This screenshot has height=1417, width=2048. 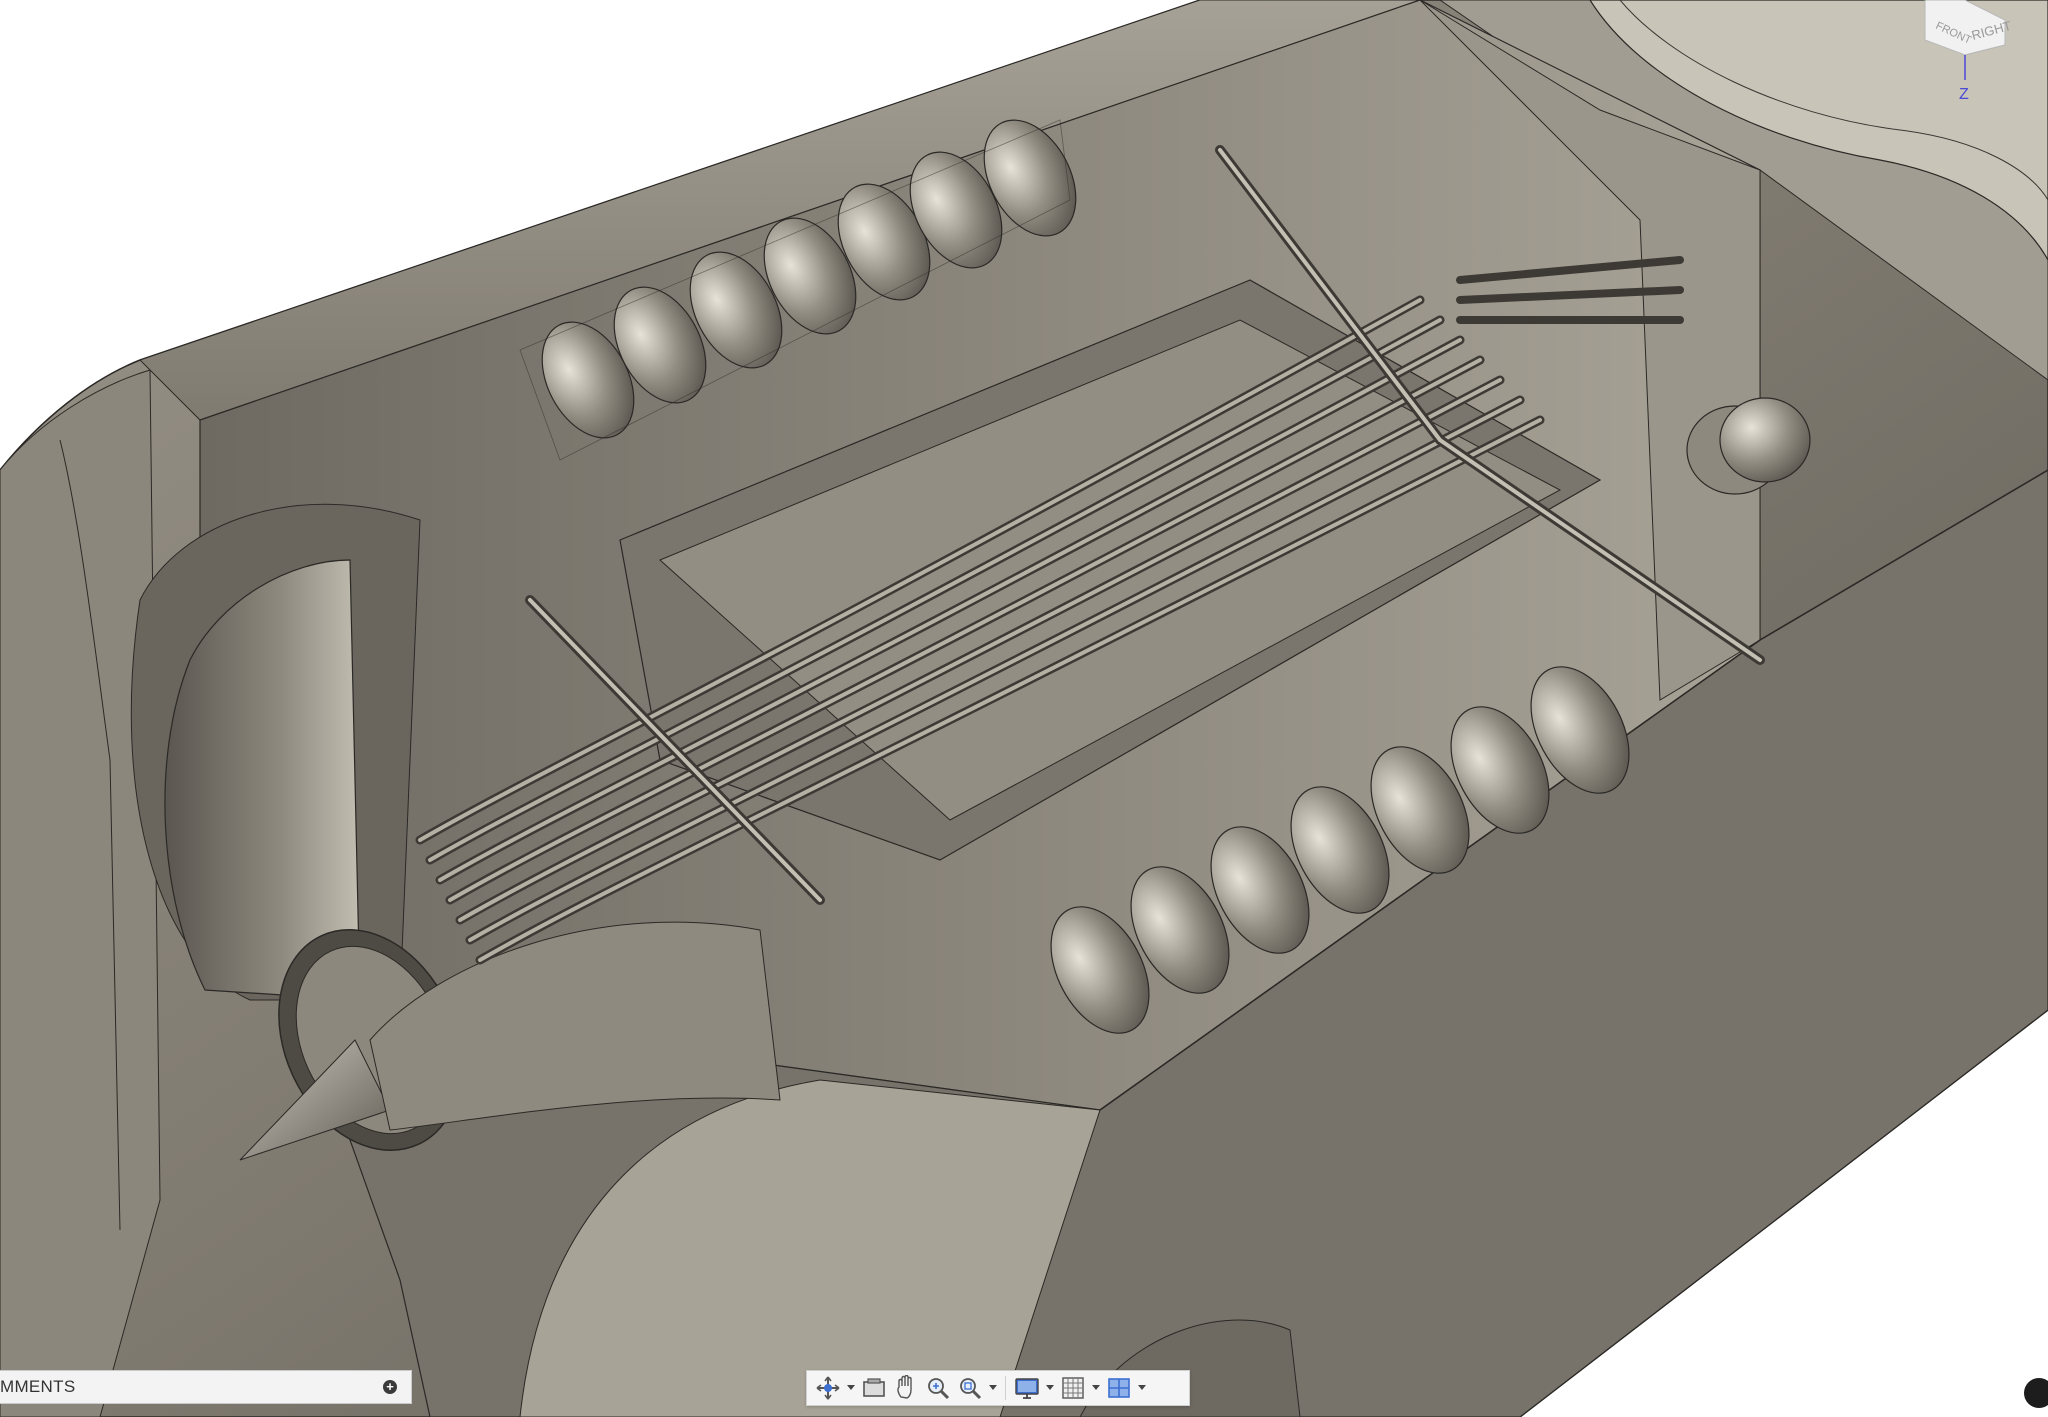 I want to click on look-at-button, so click(x=874, y=1388).